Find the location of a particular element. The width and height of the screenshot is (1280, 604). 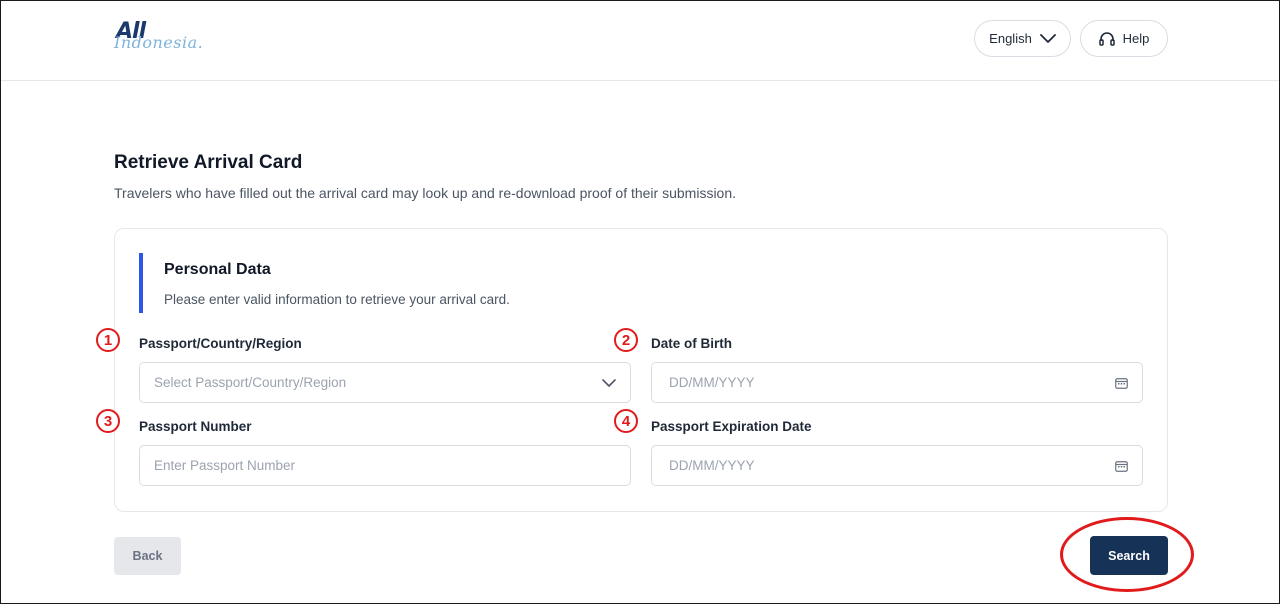

passport-number-placeholder: Enter Passport Number is located at coordinates (225, 465).